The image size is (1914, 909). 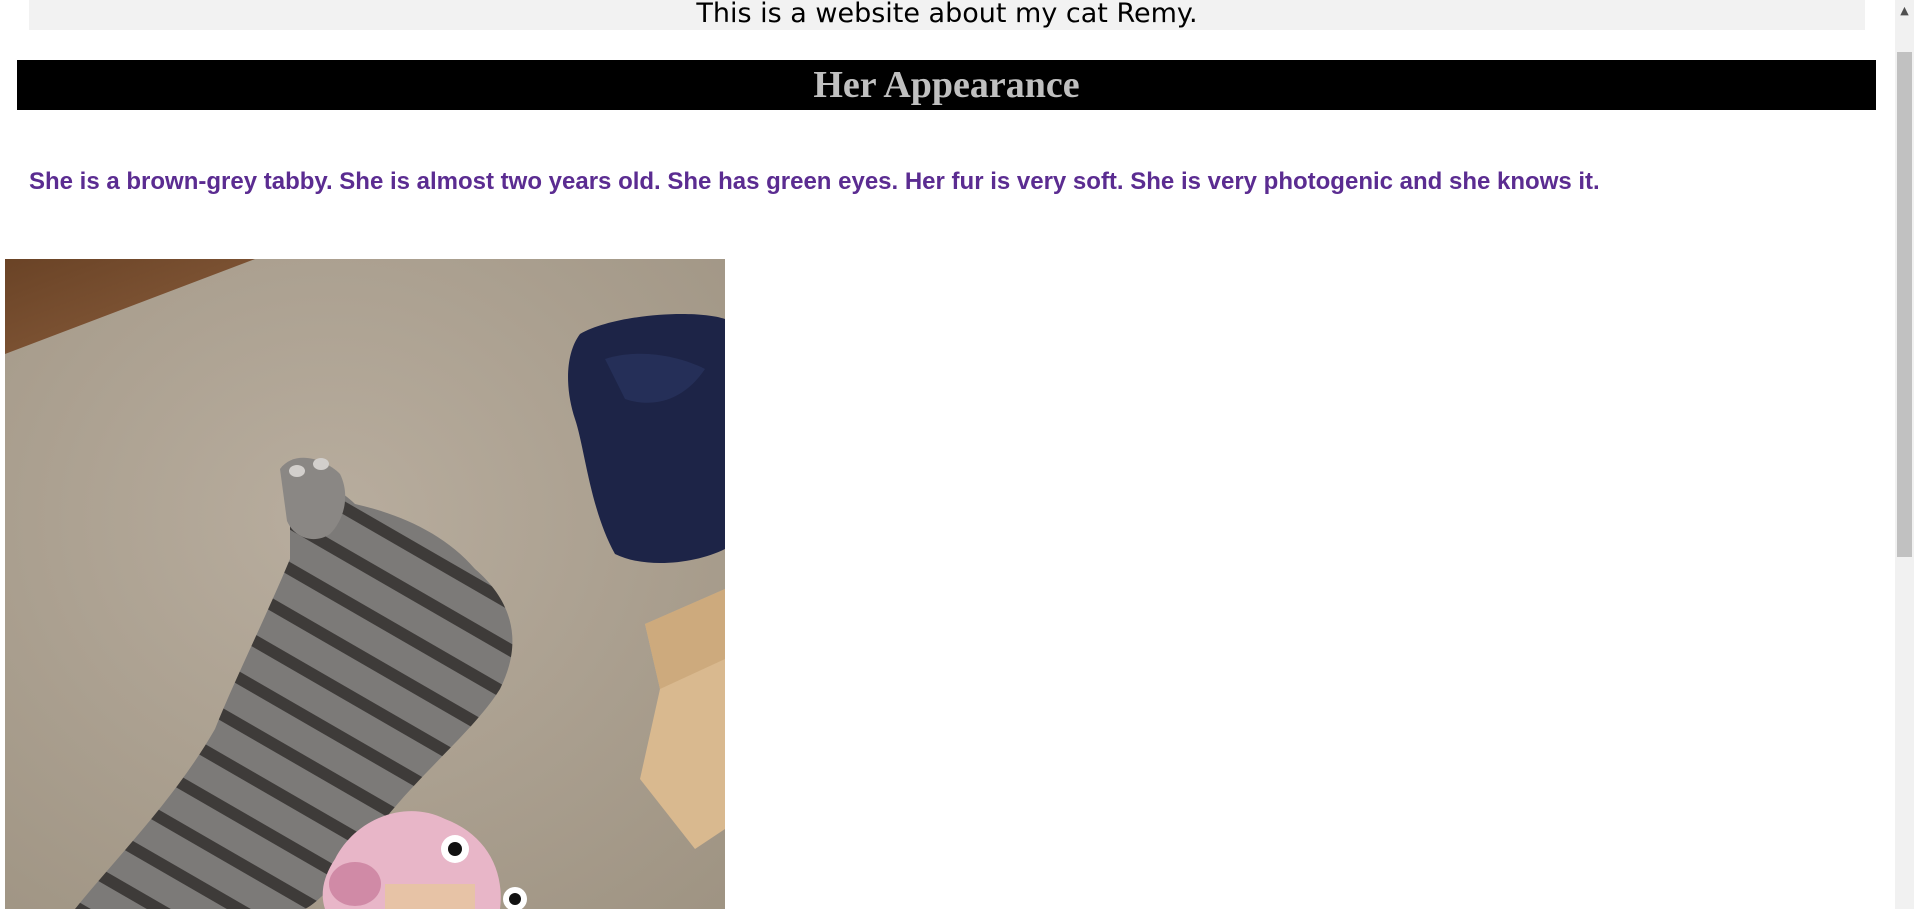 I want to click on scrollbar-thumb, so click(x=1904, y=304).